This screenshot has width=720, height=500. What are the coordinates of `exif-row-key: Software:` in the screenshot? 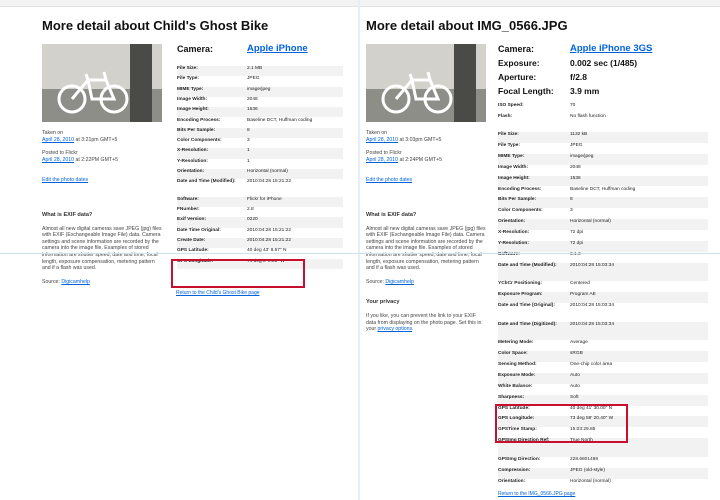 It's located at (188, 199).